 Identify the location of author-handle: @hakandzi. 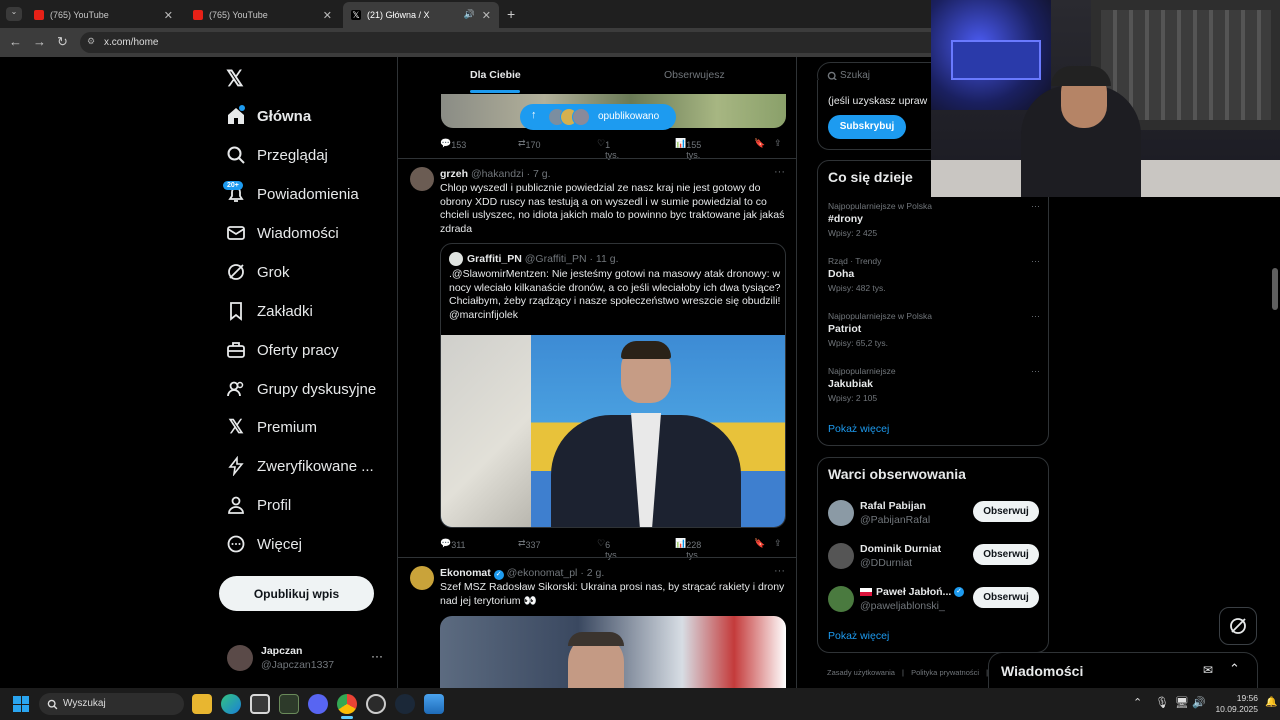
(497, 174).